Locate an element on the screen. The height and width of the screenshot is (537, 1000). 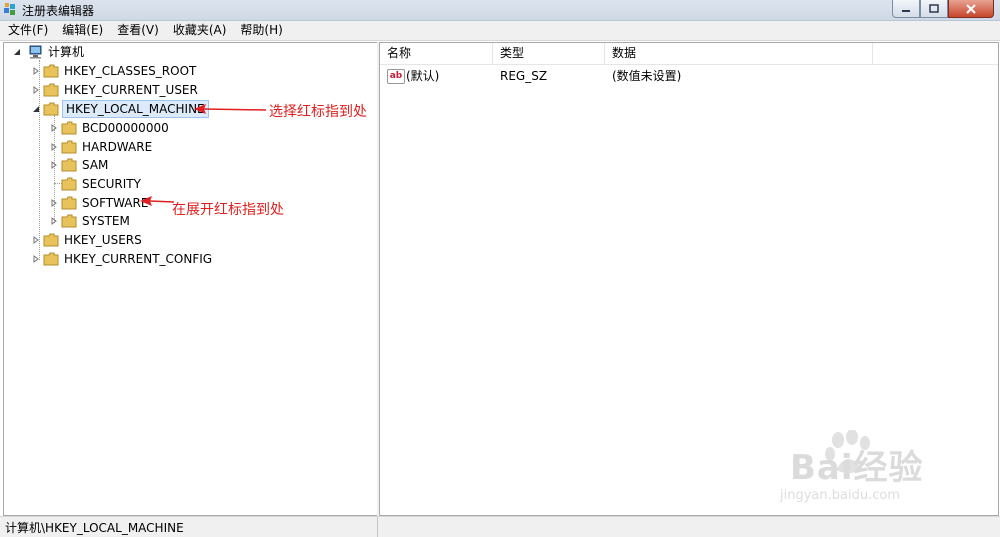
tree-item-bcd00000000: BCD00000000 is located at coordinates (110, 128).